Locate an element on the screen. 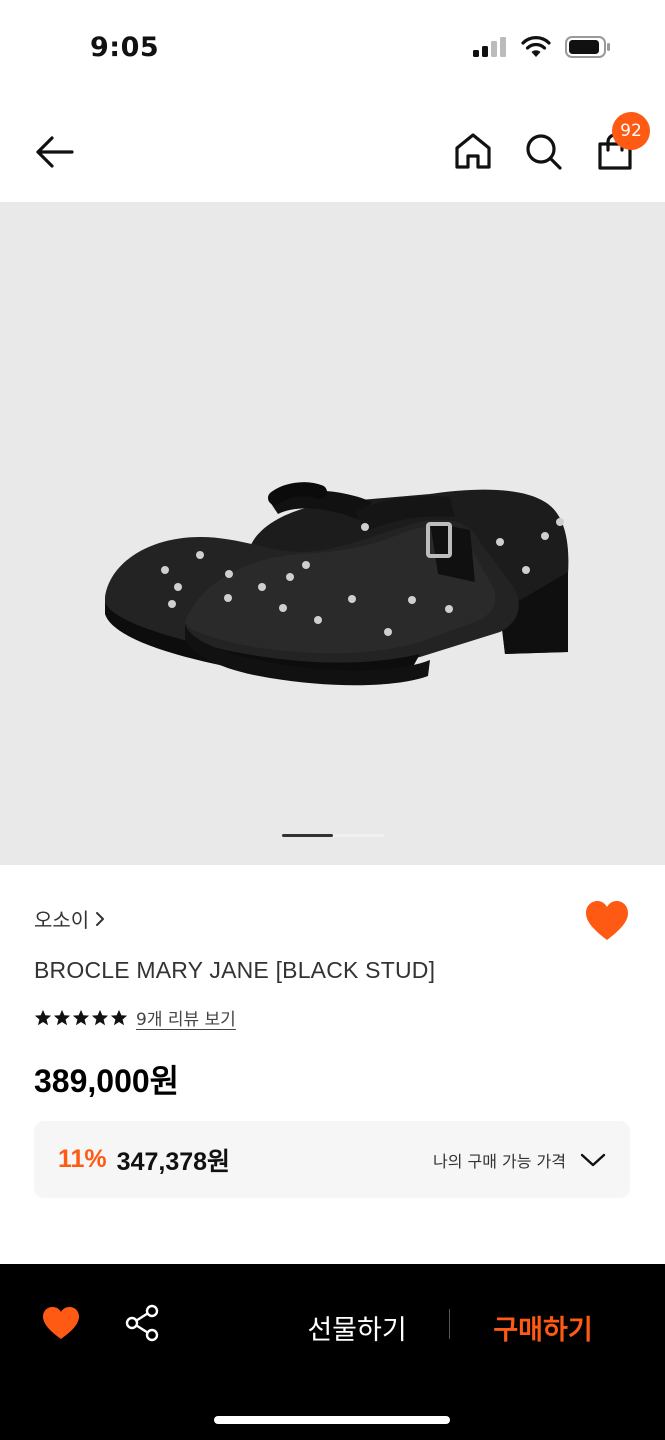  product-price: 389,000원 is located at coordinates (107, 1081).